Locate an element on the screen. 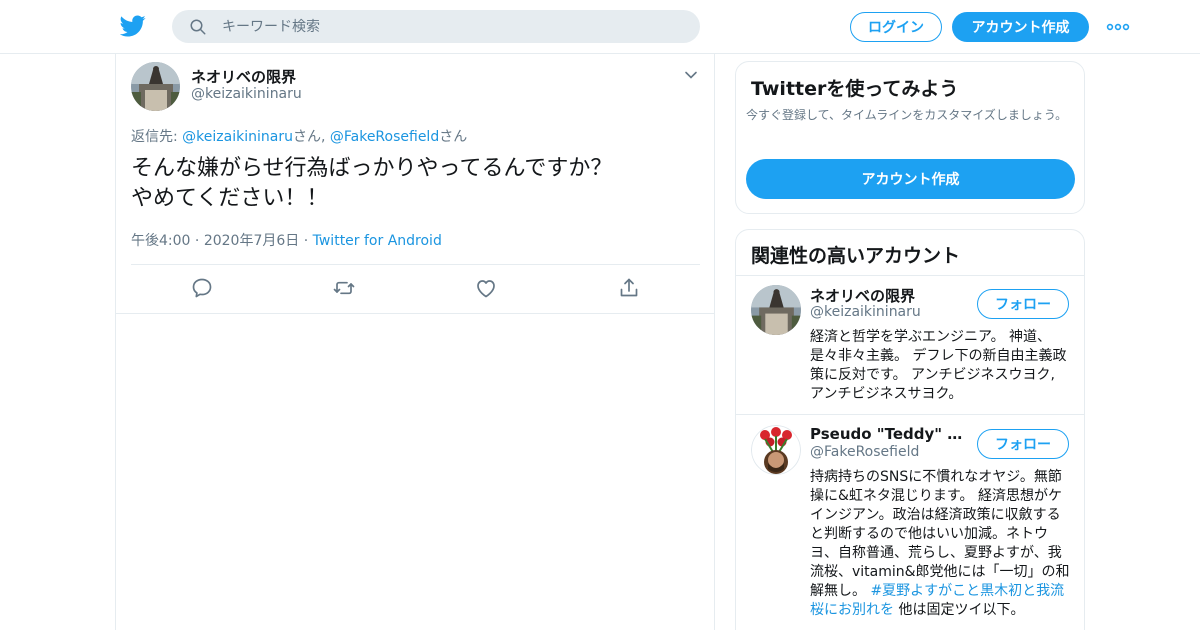 This screenshot has width=1200, height=630. reply-suffix: さん is located at coordinates (453, 137).